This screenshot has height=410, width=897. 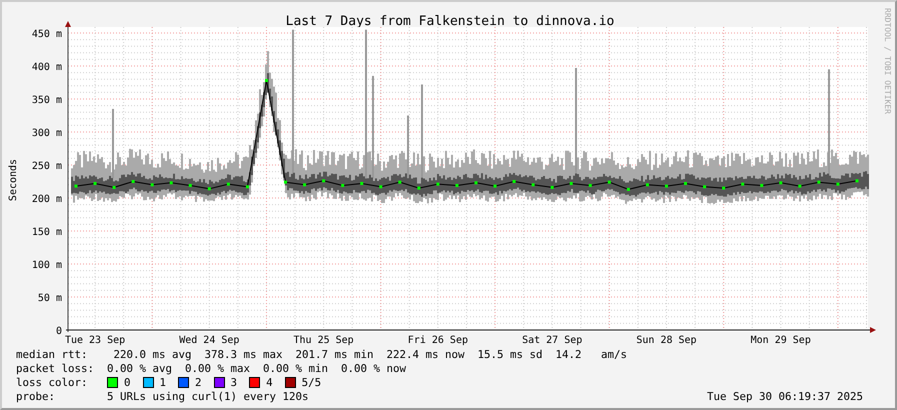 What do you see at coordinates (36, 396) in the screenshot?
I see `legend-label: probe:` at bounding box center [36, 396].